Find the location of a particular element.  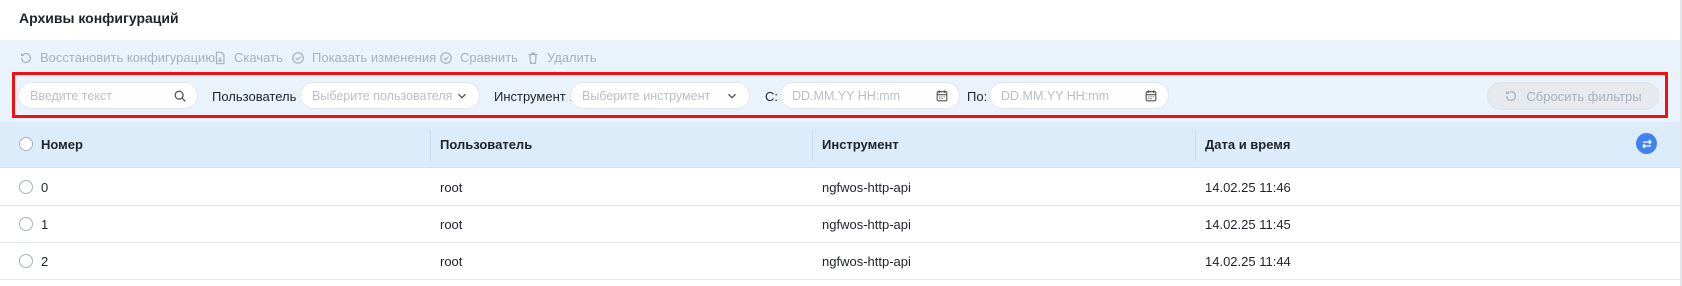

date-from-field is located at coordinates (870, 95).